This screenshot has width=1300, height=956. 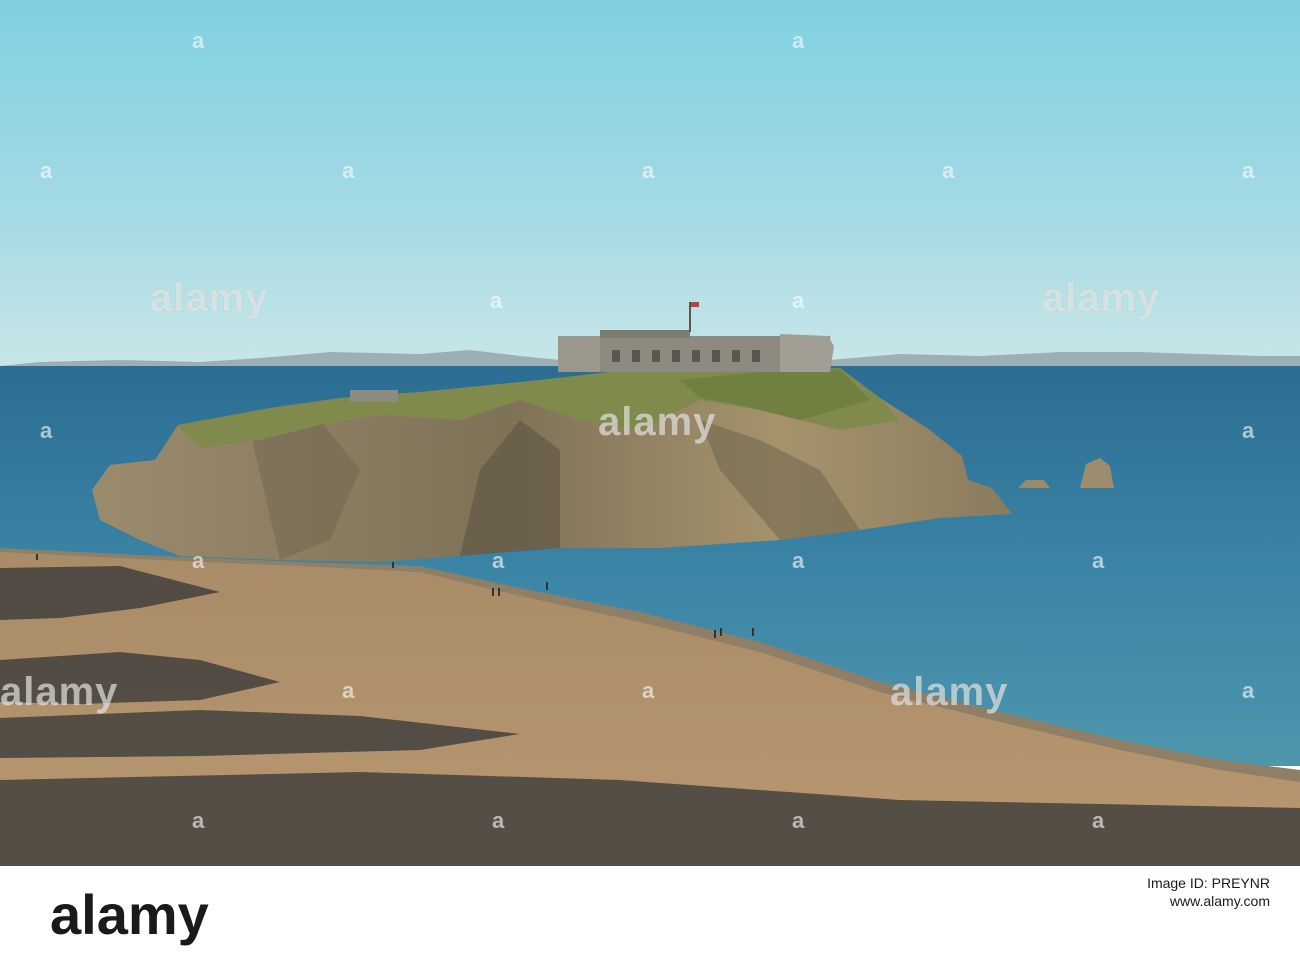 What do you see at coordinates (1208, 883) in the screenshot?
I see `image-id-label: Image ID: PREYNR` at bounding box center [1208, 883].